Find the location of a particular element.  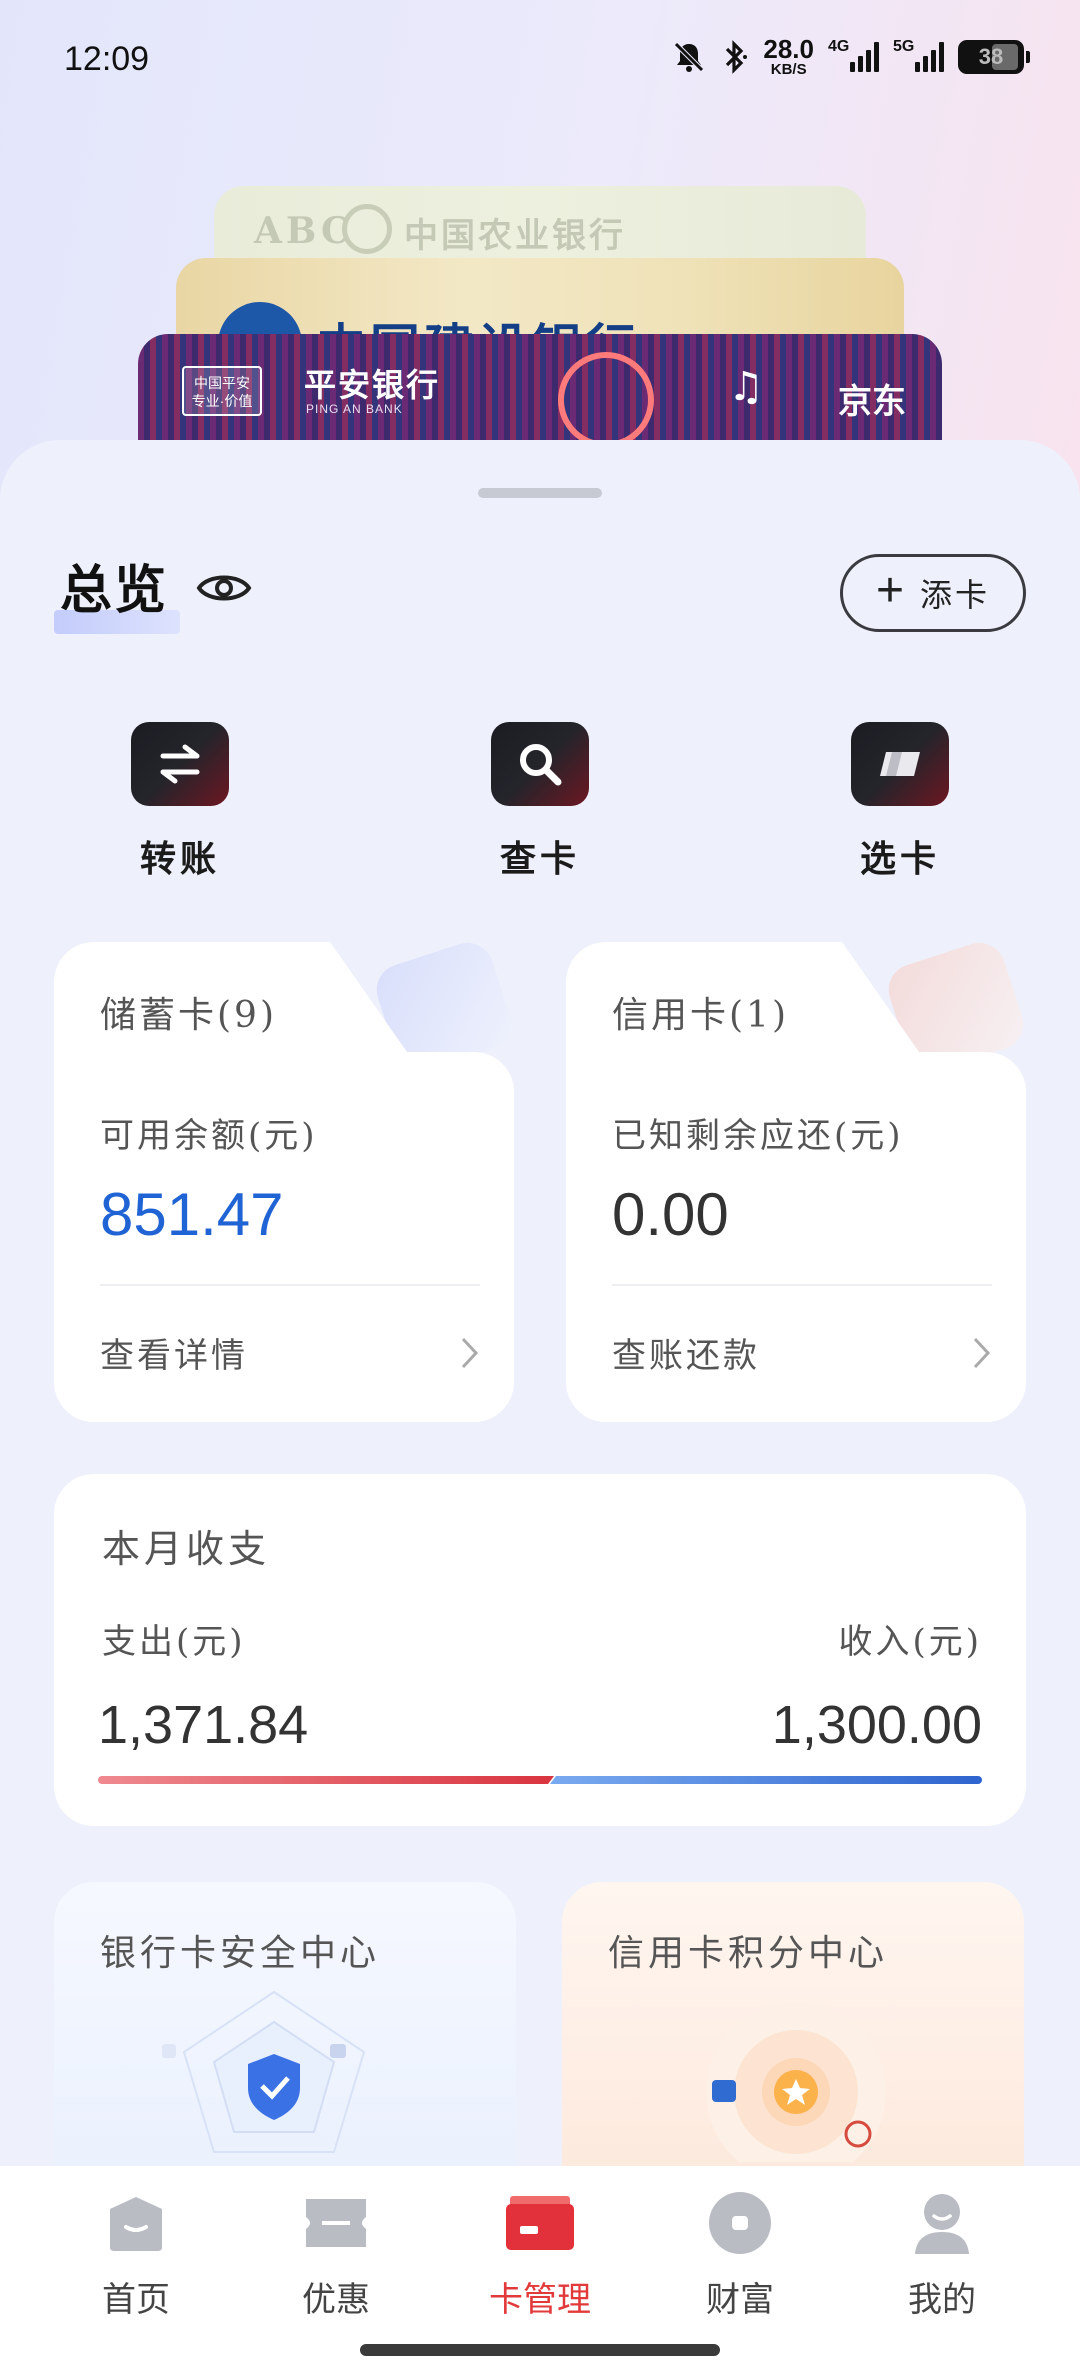

tab-label: 我的 is located at coordinates (942, 2300).